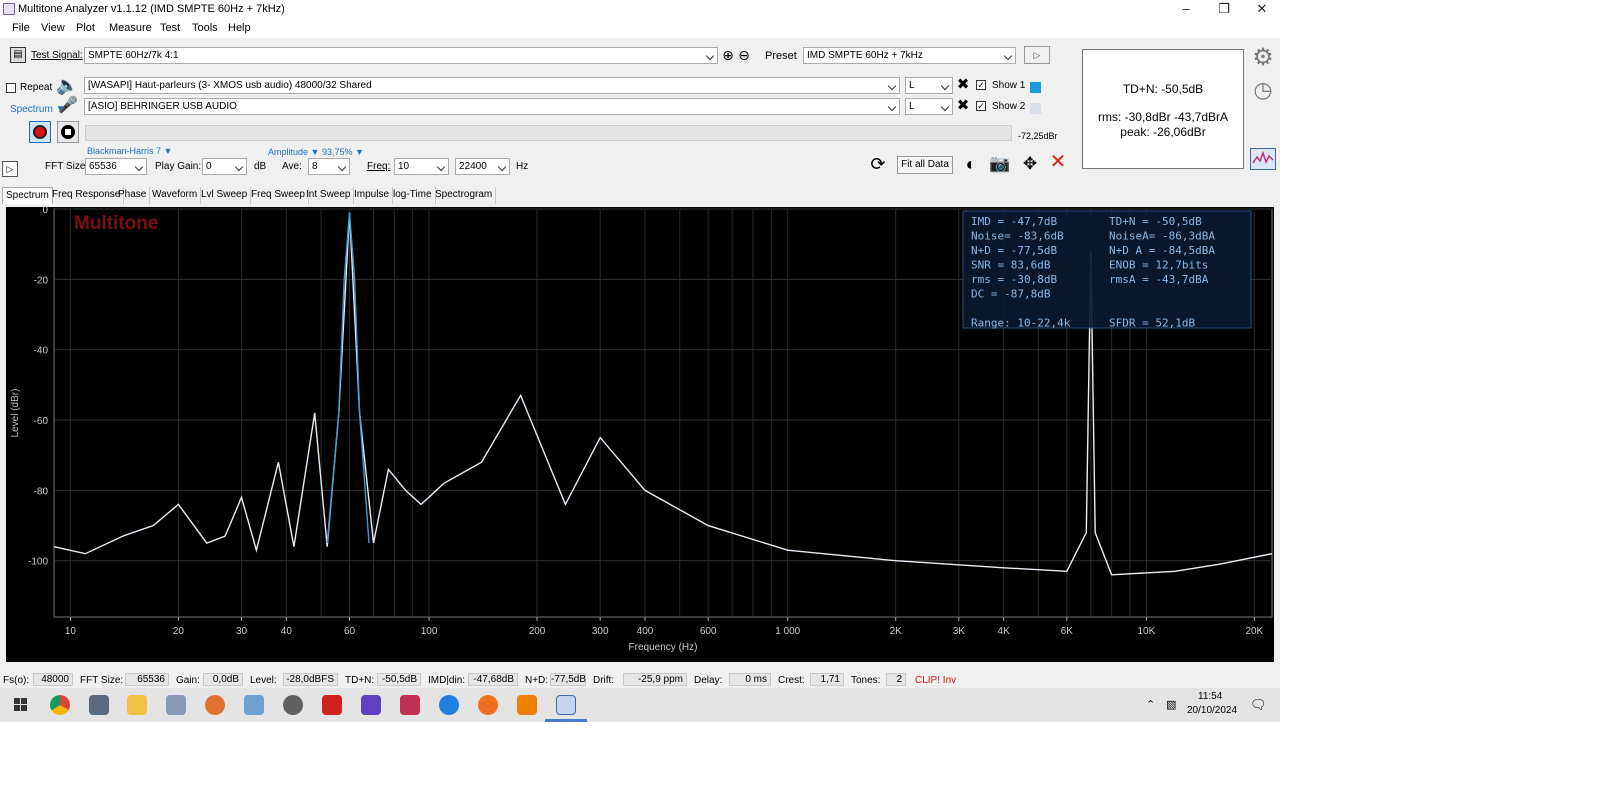 This screenshot has height=800, width=1600. What do you see at coordinates (99, 705) in the screenshot?
I see `calculator-icon` at bounding box center [99, 705].